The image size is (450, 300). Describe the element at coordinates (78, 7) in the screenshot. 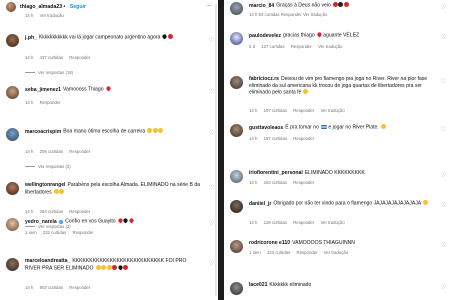

I see `follow-button: Seguir` at that location.